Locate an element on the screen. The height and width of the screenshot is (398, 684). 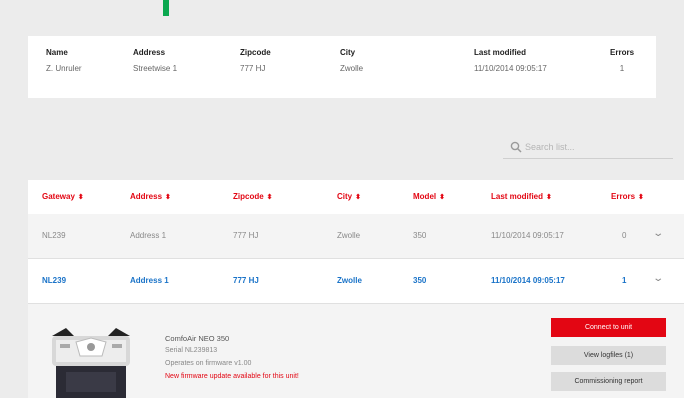
column-header-gateway-label: Gateway is located at coordinates (58, 196).